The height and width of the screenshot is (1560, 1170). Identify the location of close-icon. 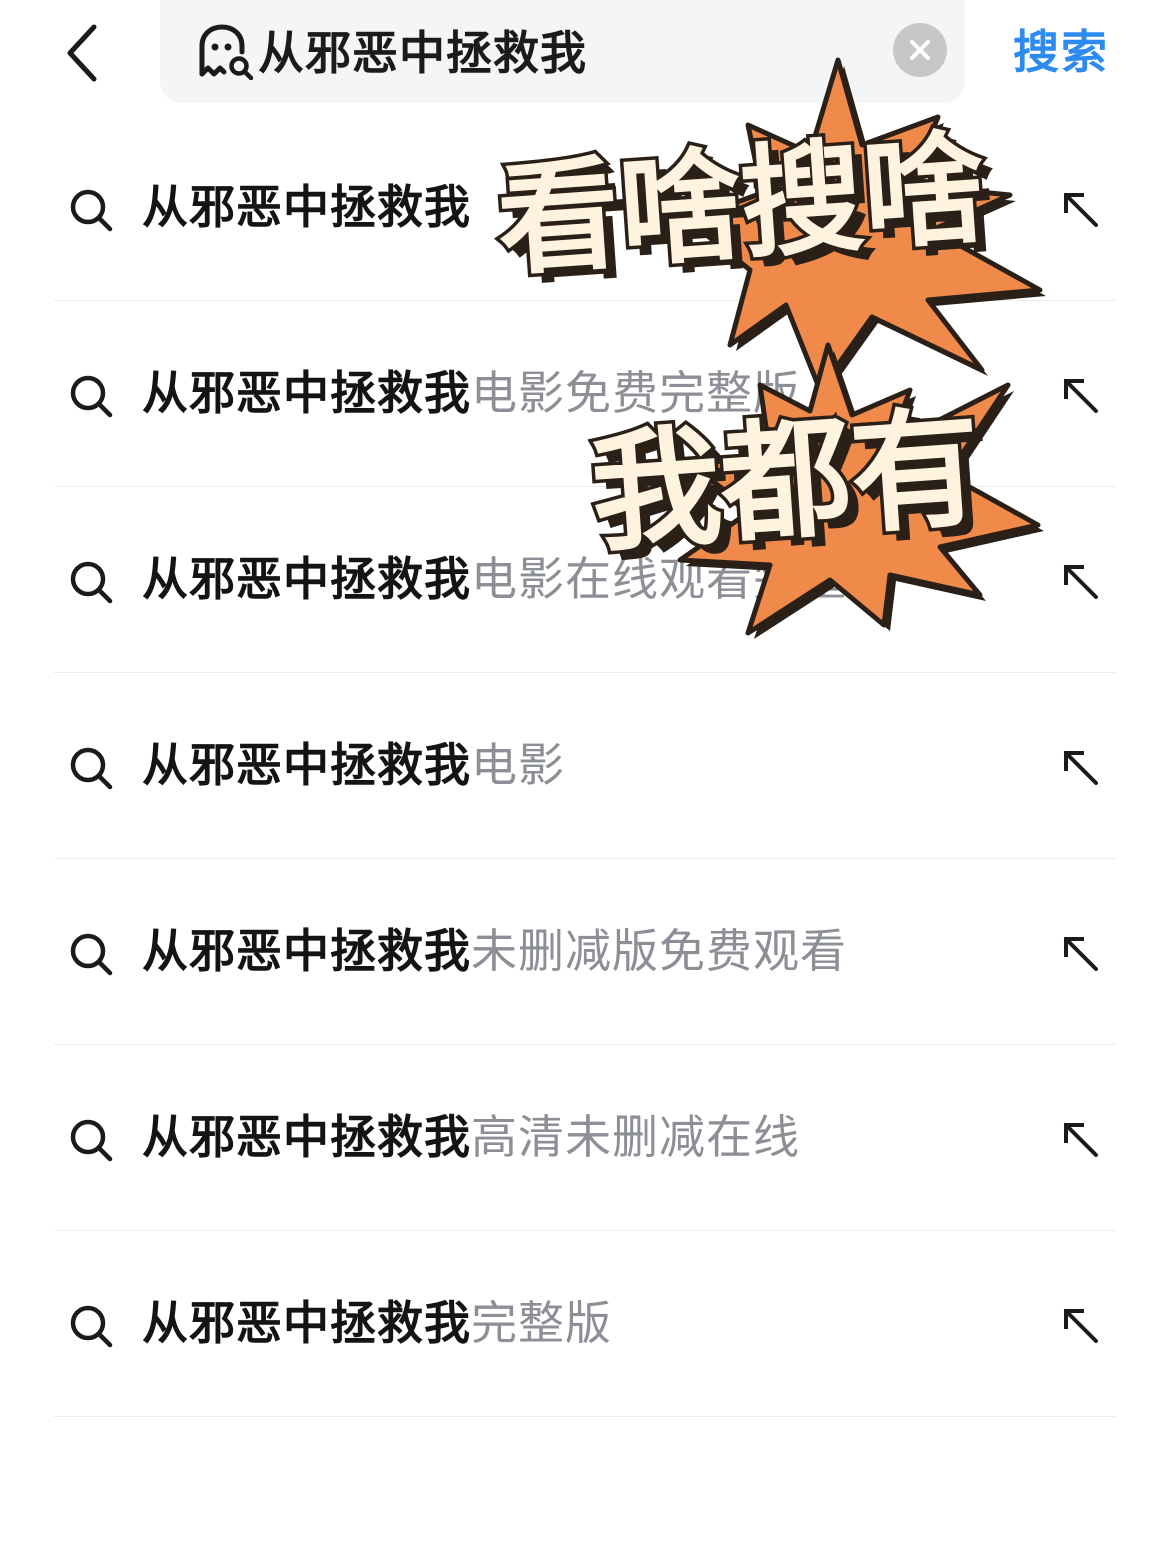
(920, 50).